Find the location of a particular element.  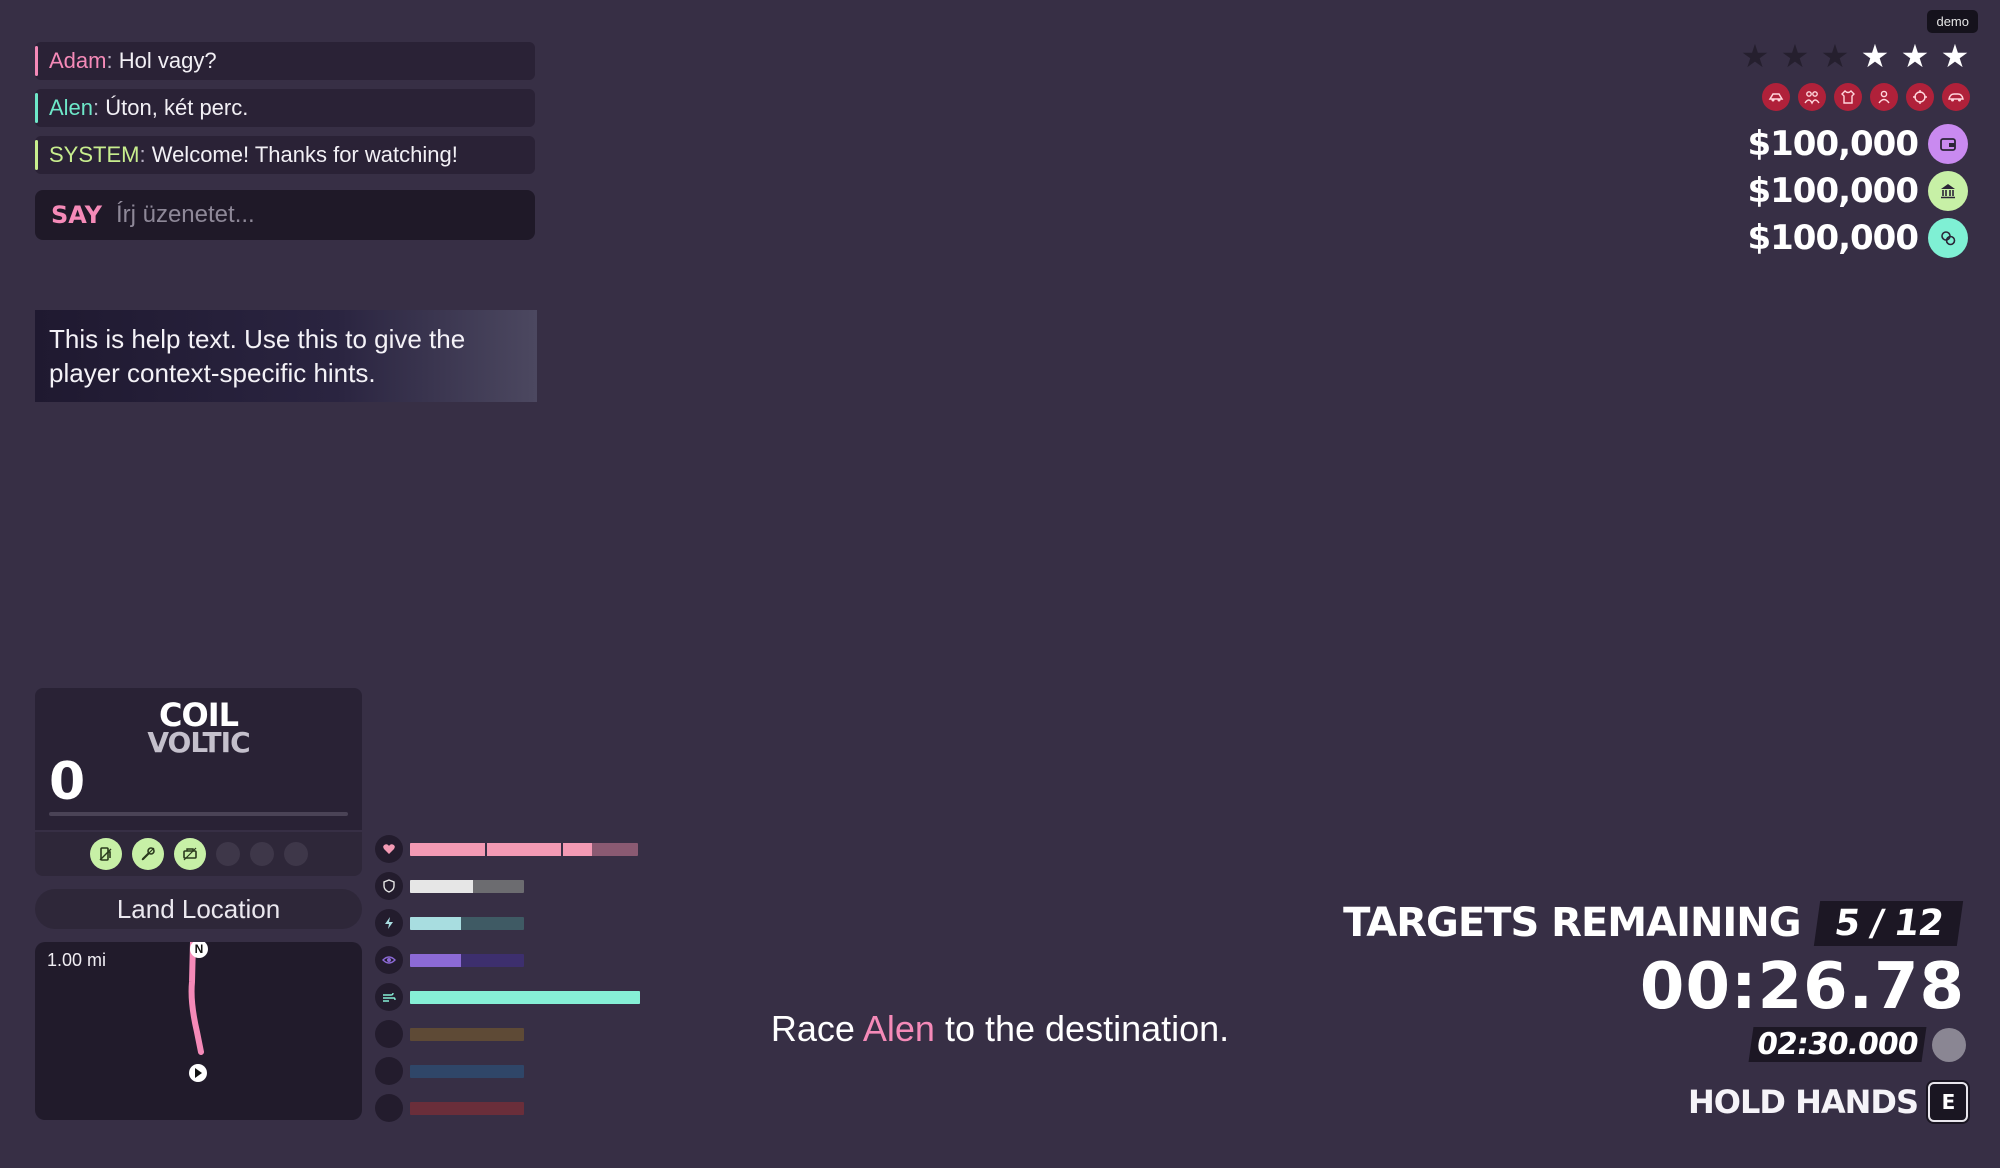

lightning-icon is located at coordinates (389, 923).